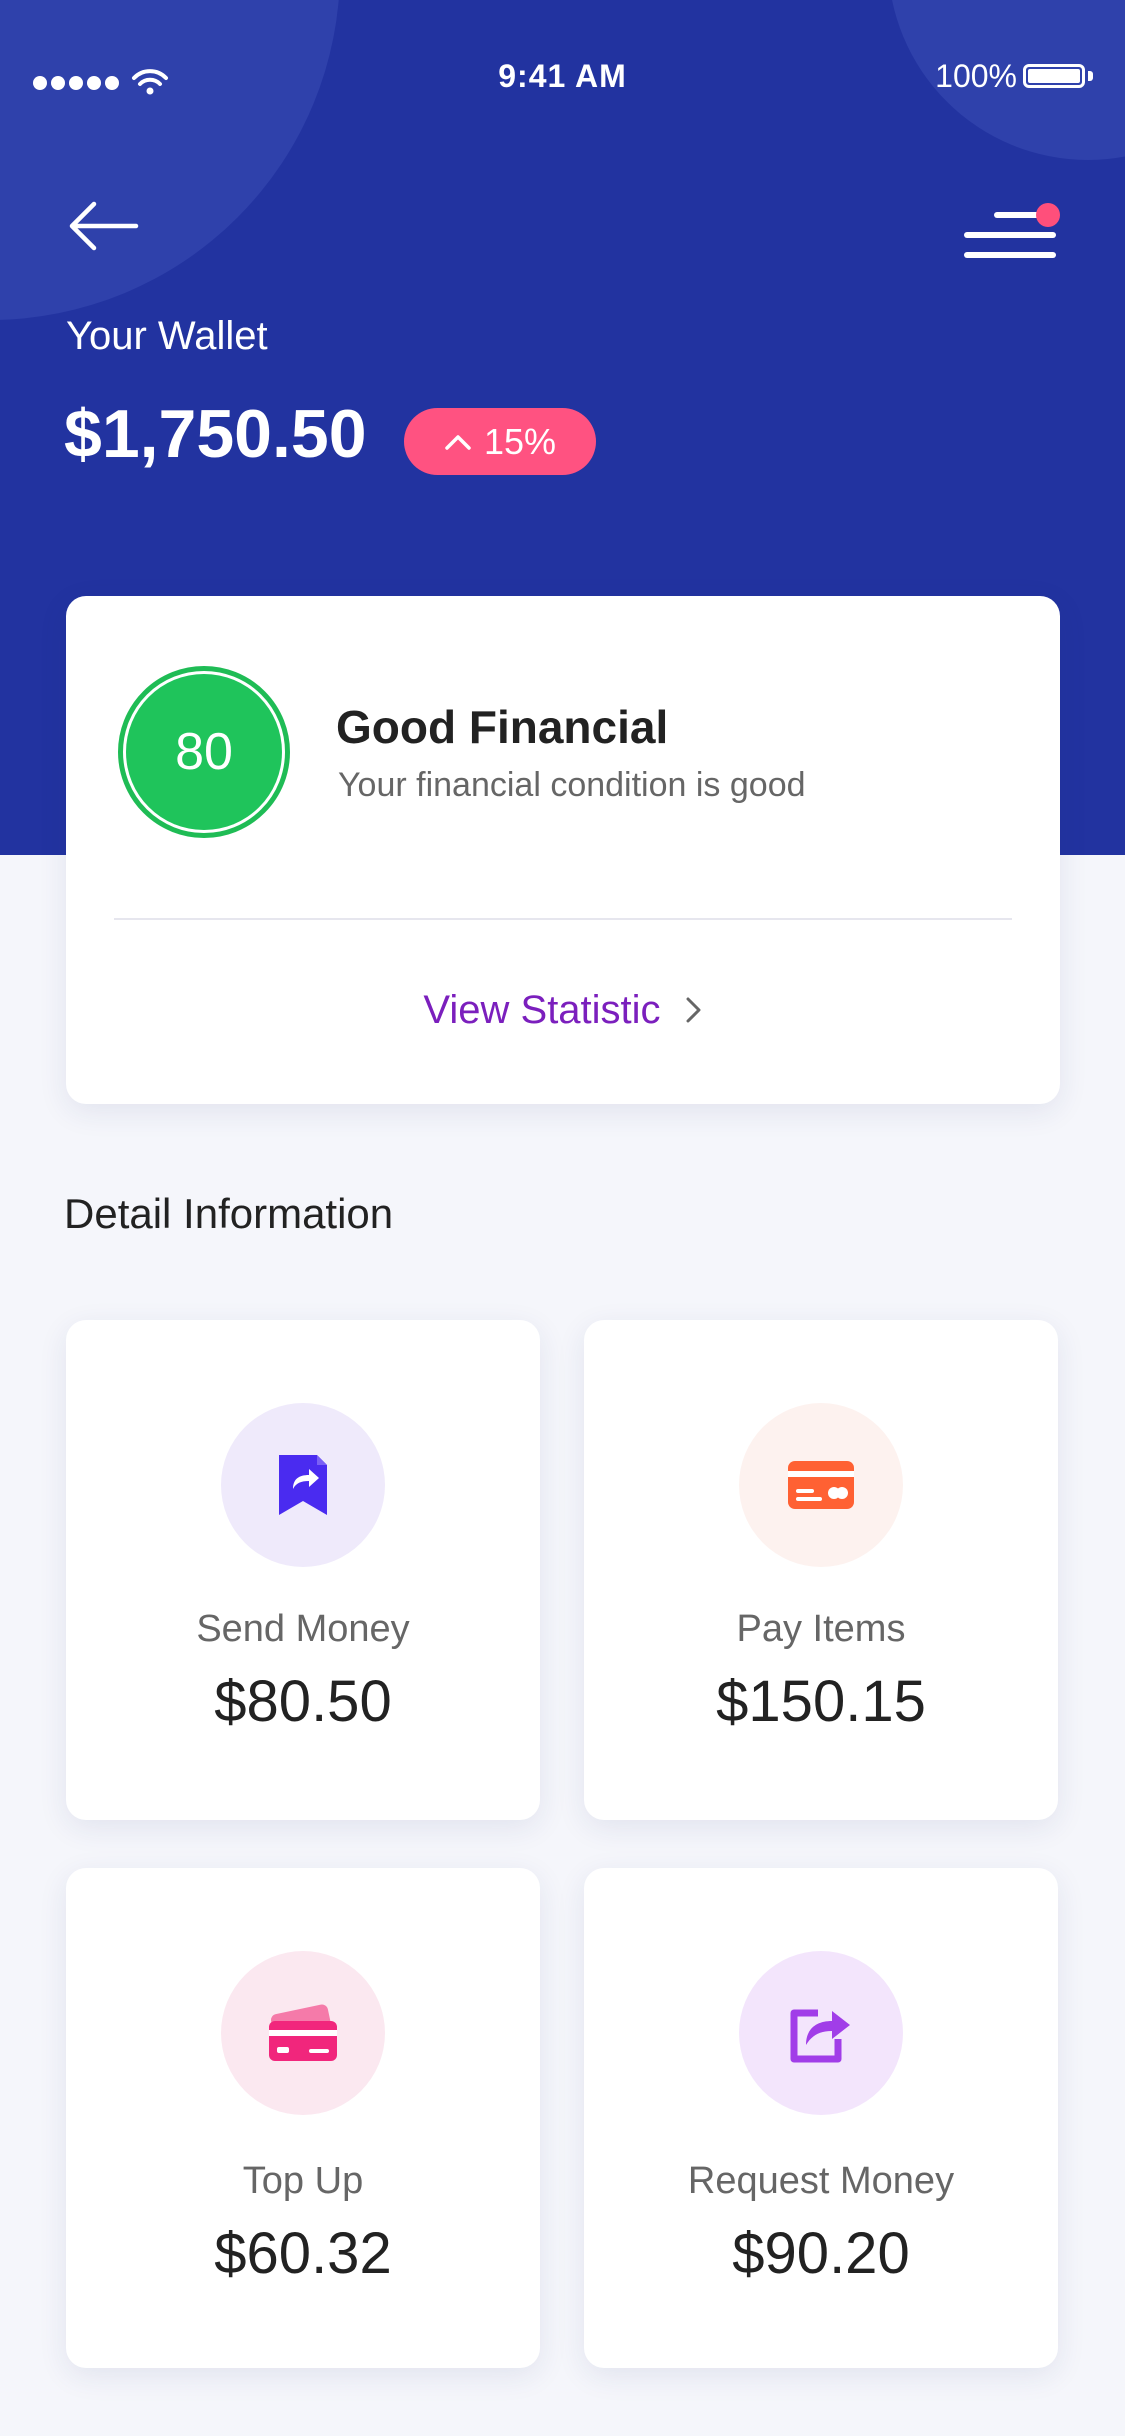  I want to click on wallet-label: Your Wallet, so click(167, 336).